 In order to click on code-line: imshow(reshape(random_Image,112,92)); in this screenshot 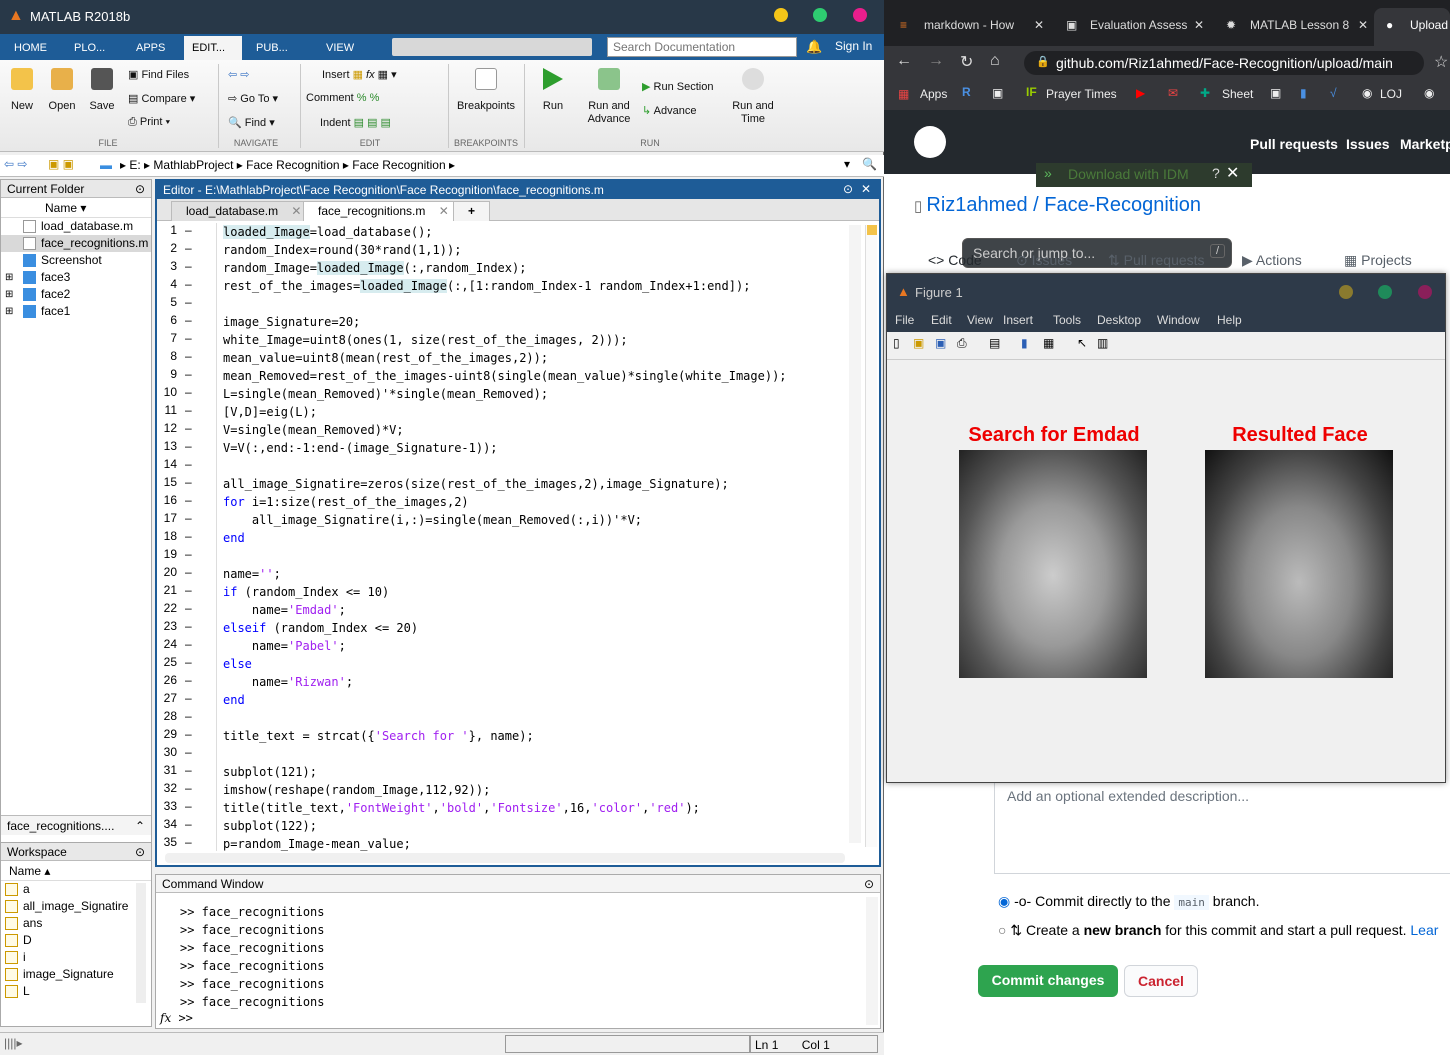, I will do `click(533, 790)`.